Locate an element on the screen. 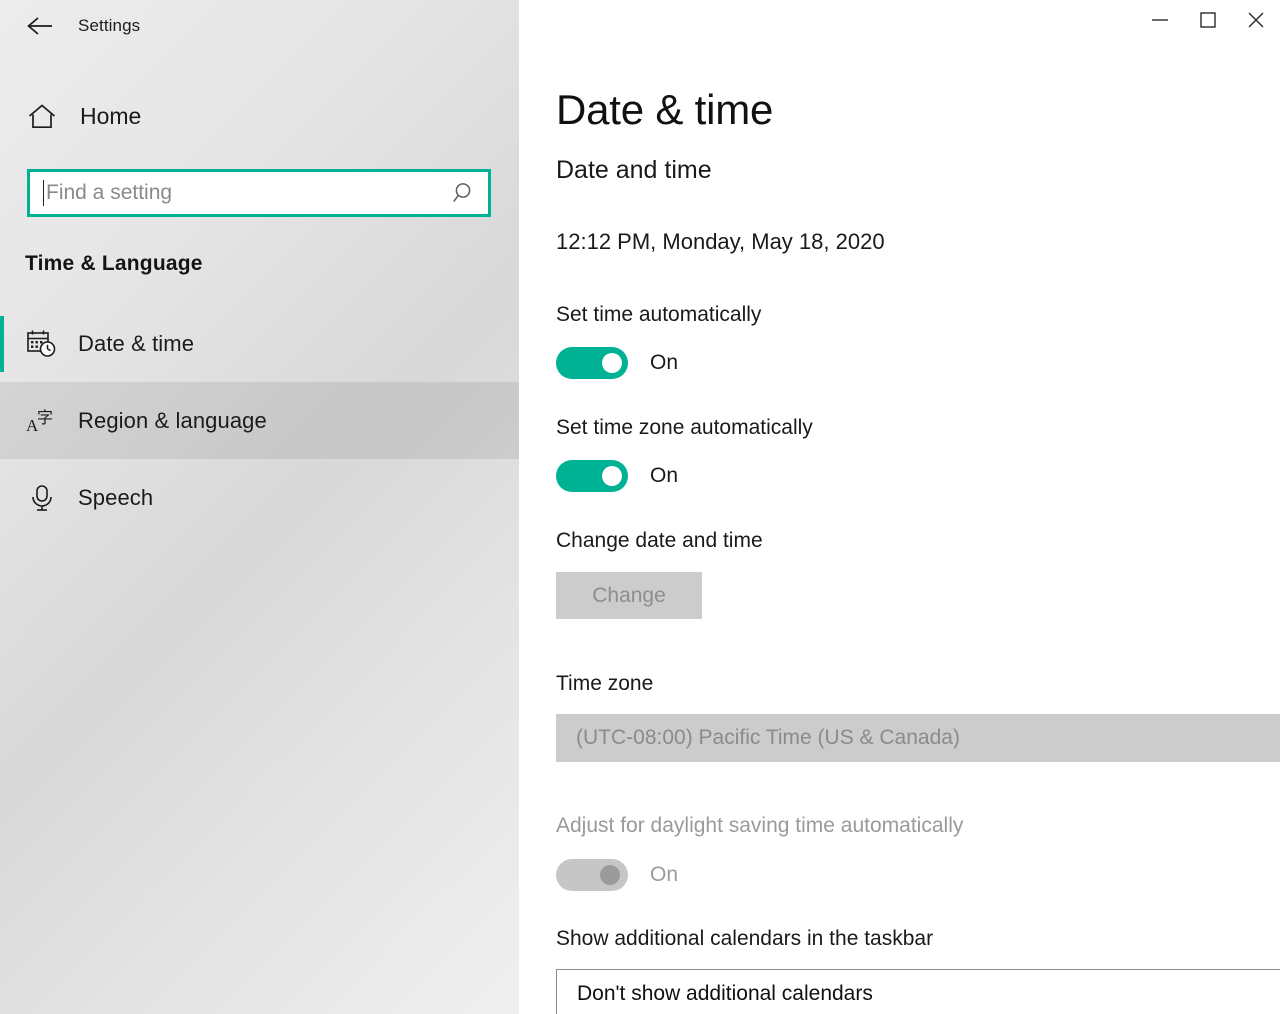 The image size is (1280, 1014). sidebar-item-home-label: Home is located at coordinates (111, 115).